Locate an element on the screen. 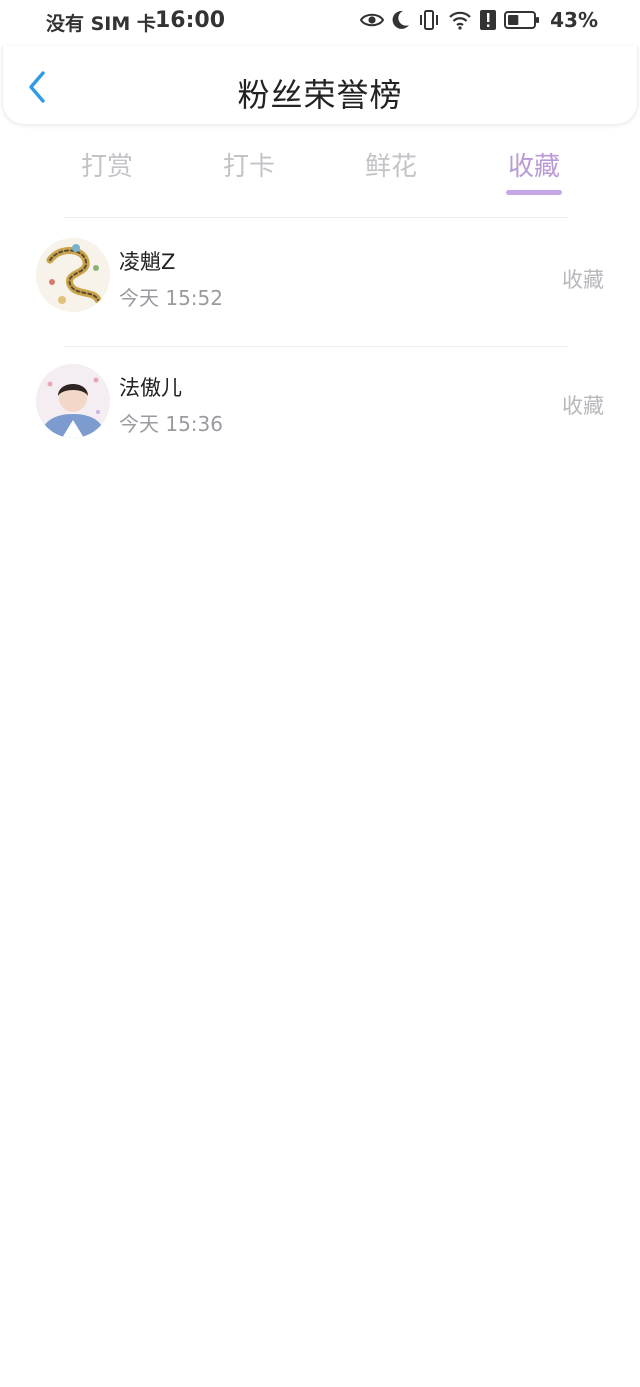  timestamp: 今天 15:36 is located at coordinates (171, 424).